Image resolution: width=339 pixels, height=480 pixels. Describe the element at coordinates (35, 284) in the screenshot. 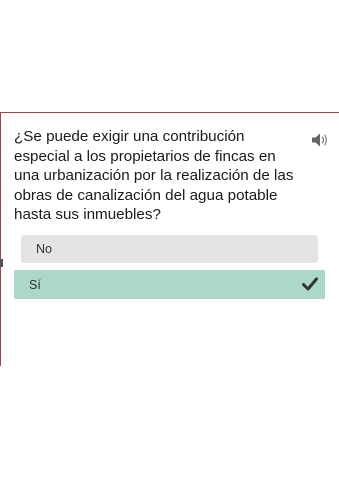

I see `answer-label-si: Sí` at that location.